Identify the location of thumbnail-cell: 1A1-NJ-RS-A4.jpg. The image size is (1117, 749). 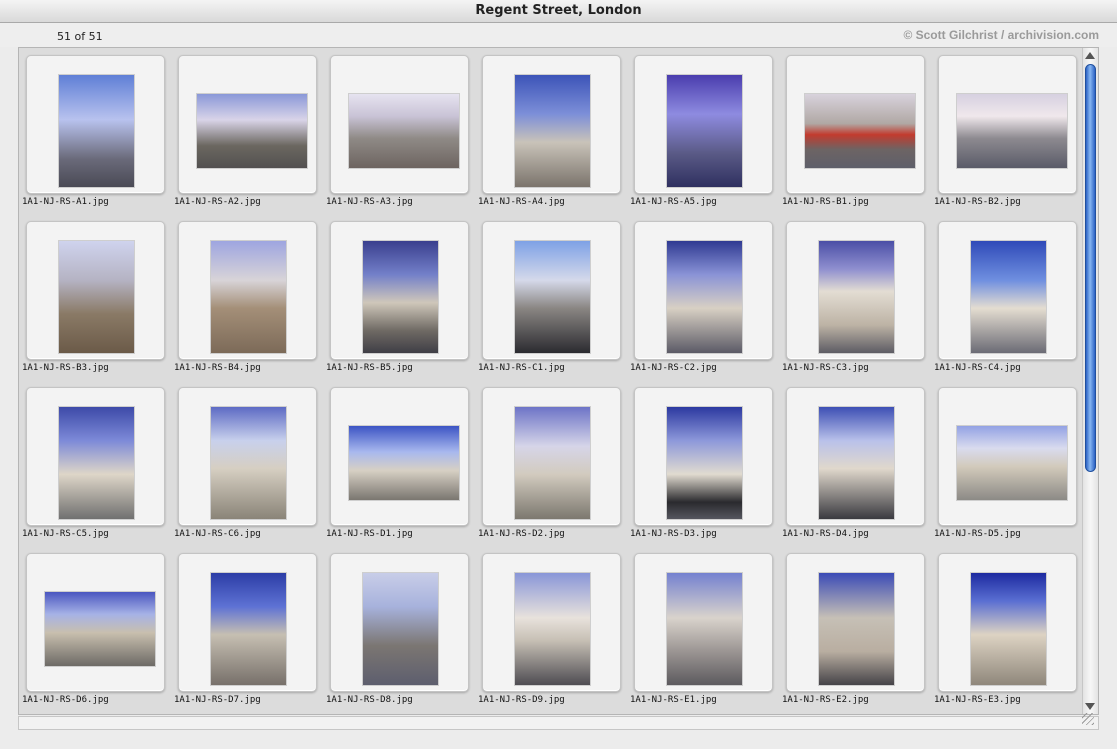
(552, 132).